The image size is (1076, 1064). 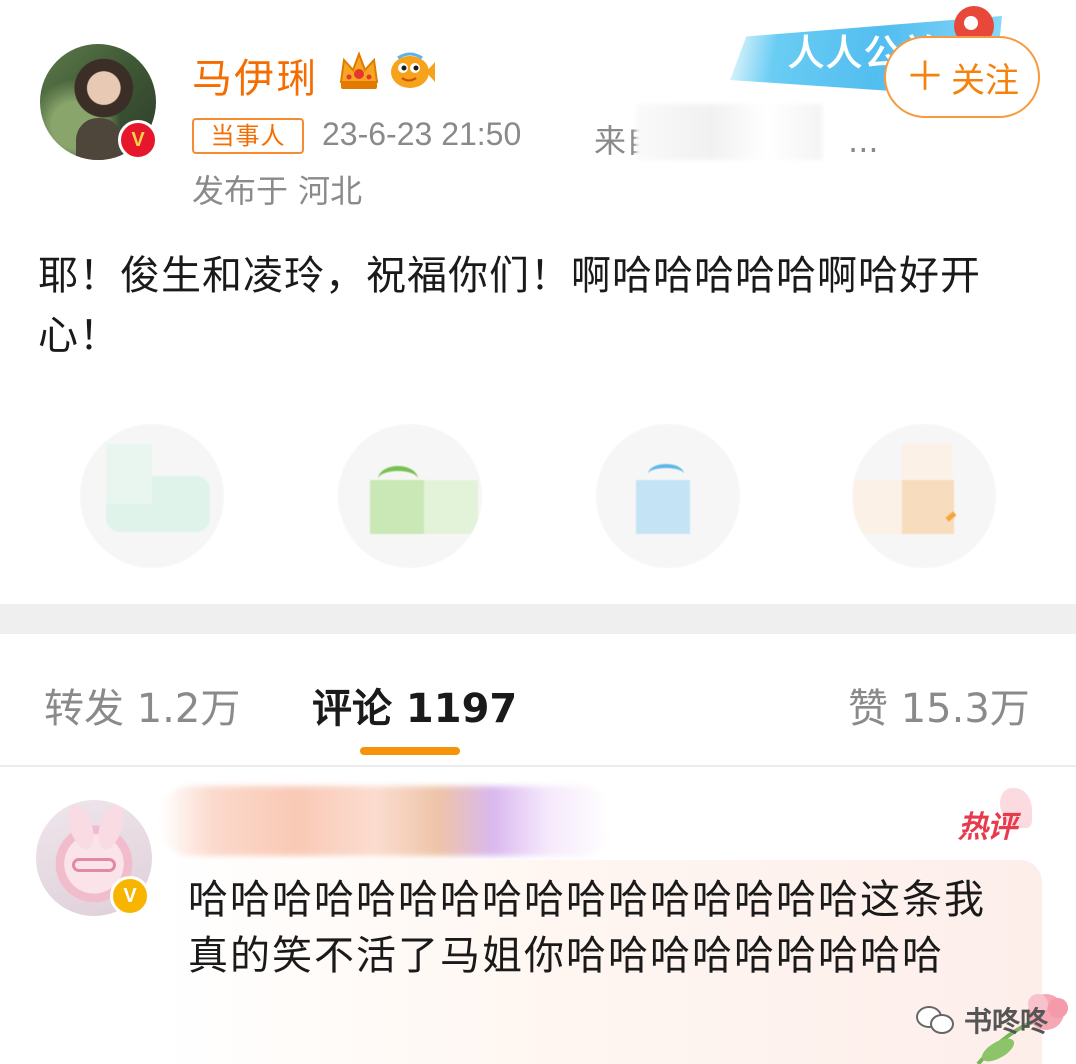 I want to click on follow-button: ＋ 关注, so click(x=962, y=77).